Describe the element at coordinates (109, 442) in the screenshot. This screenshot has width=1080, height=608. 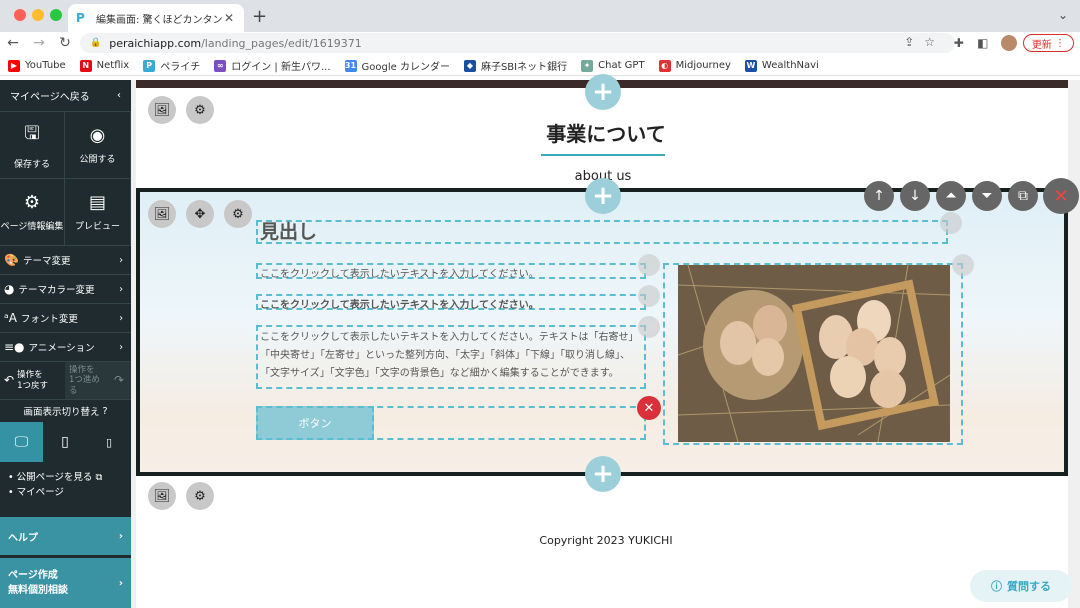
I see `mobile-view-button: ▯` at that location.